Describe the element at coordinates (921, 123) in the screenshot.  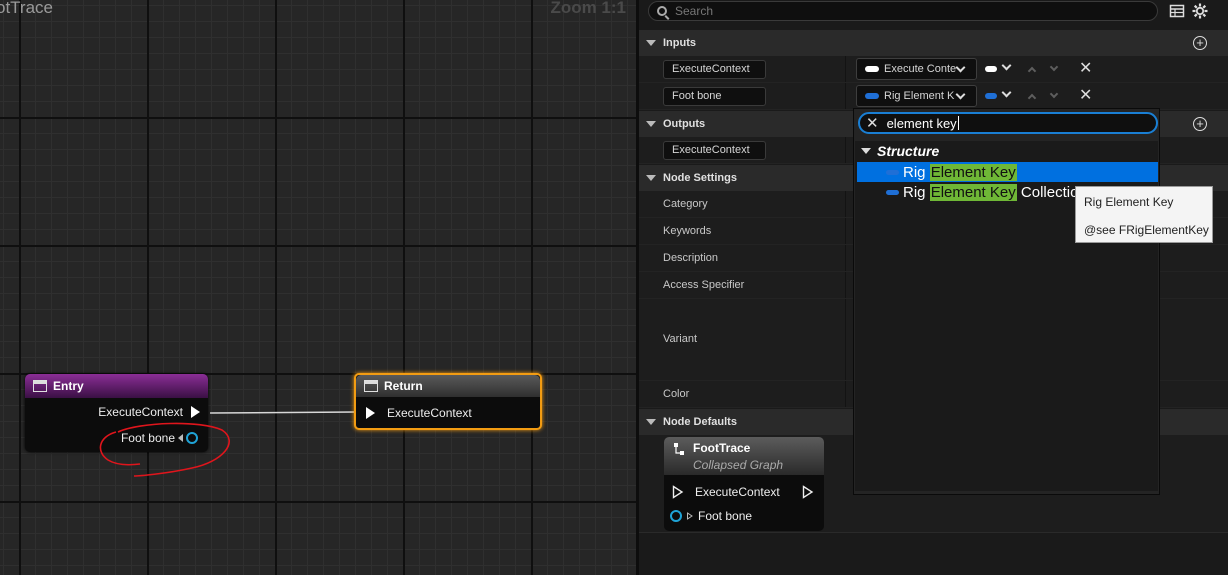
I see `pin-type-search-value: element key` at that location.